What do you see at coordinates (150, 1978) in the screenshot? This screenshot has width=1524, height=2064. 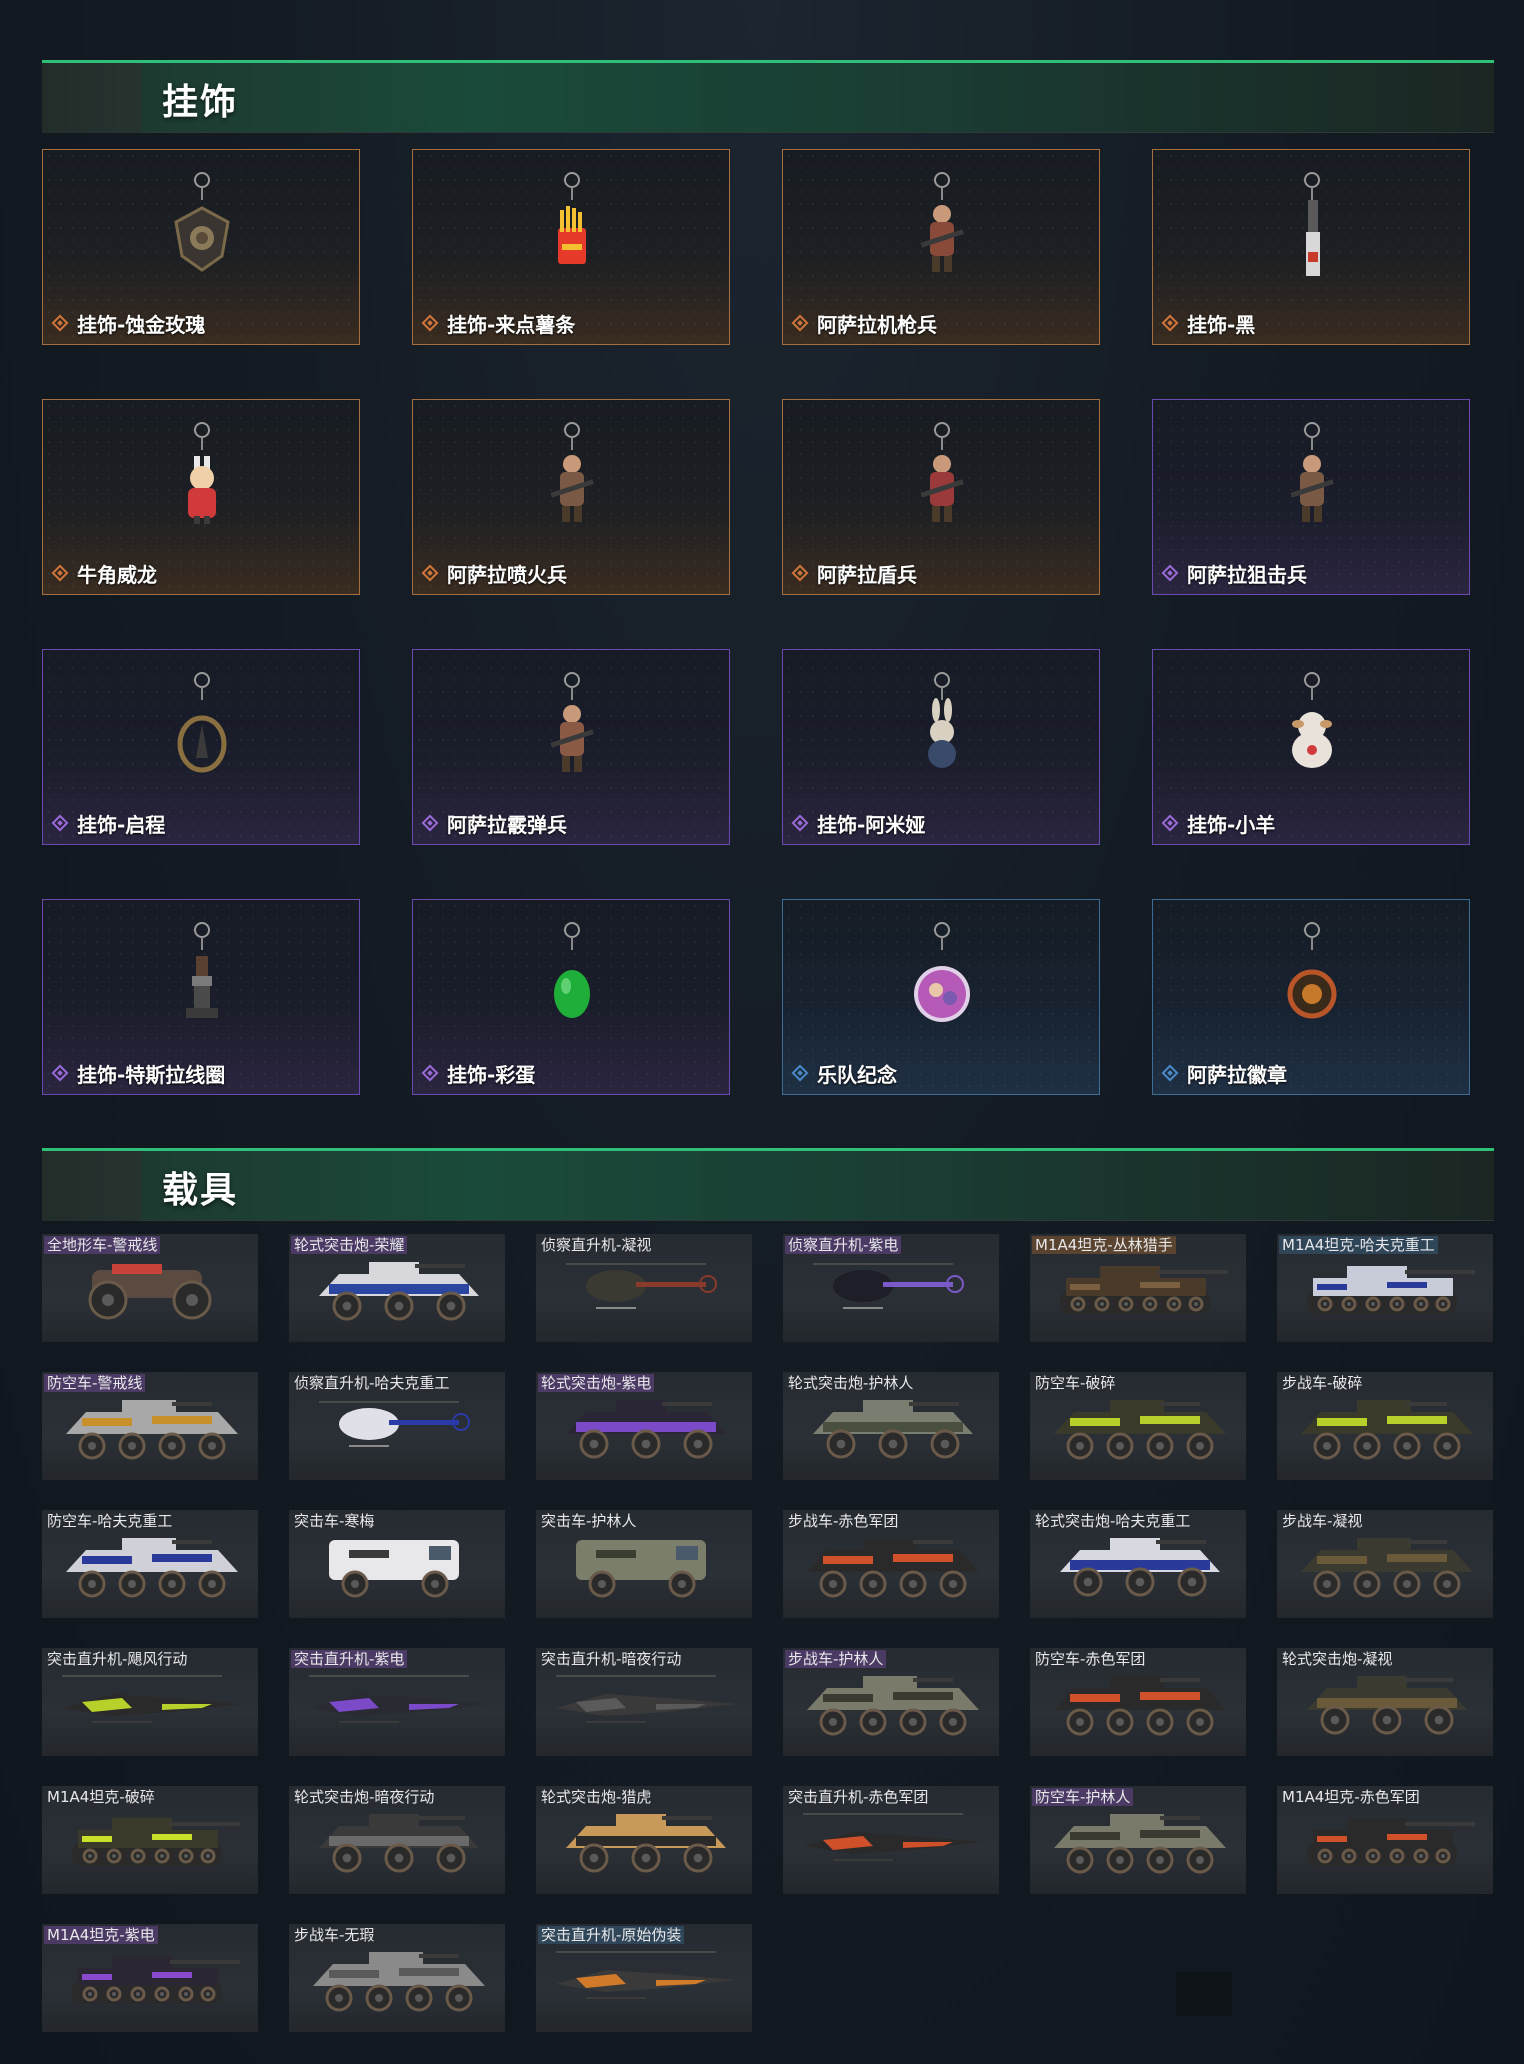 I see `vehicle-card: M1A4坦克-紫电` at bounding box center [150, 1978].